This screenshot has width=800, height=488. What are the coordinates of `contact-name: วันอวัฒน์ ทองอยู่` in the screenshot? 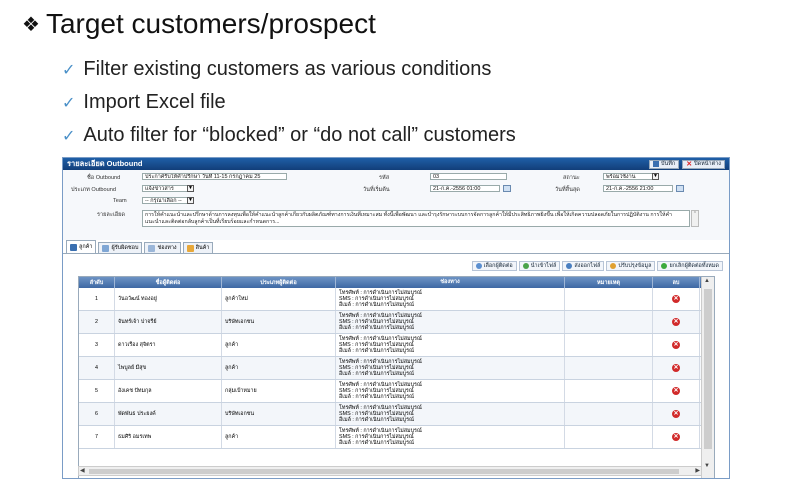 It's located at (168, 299).